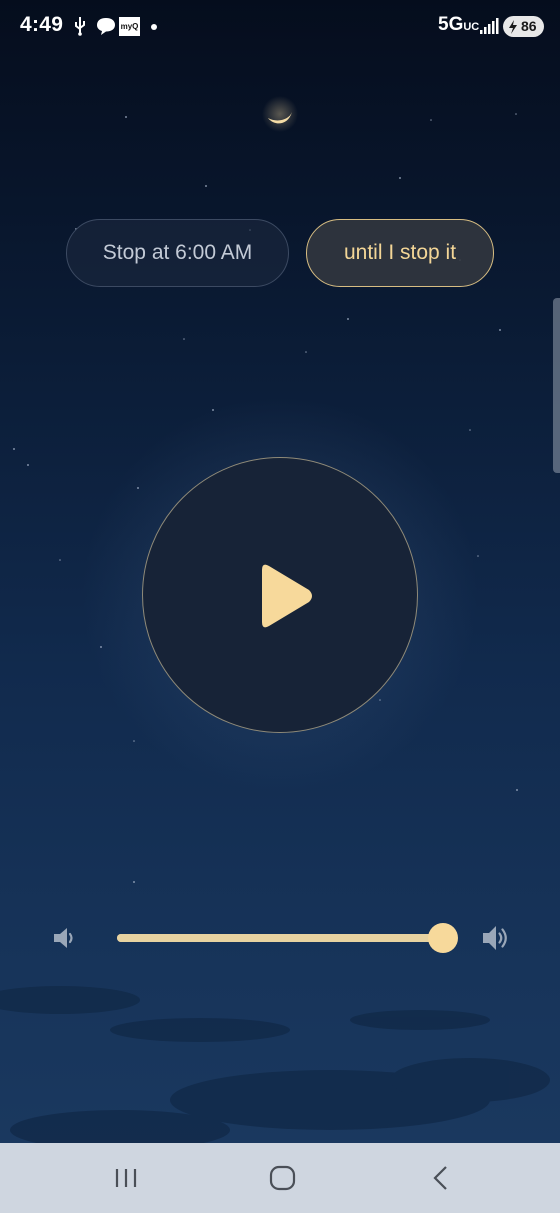 This screenshot has width=560, height=1213. What do you see at coordinates (154, 27) in the screenshot?
I see `notification-dot-icon` at bounding box center [154, 27].